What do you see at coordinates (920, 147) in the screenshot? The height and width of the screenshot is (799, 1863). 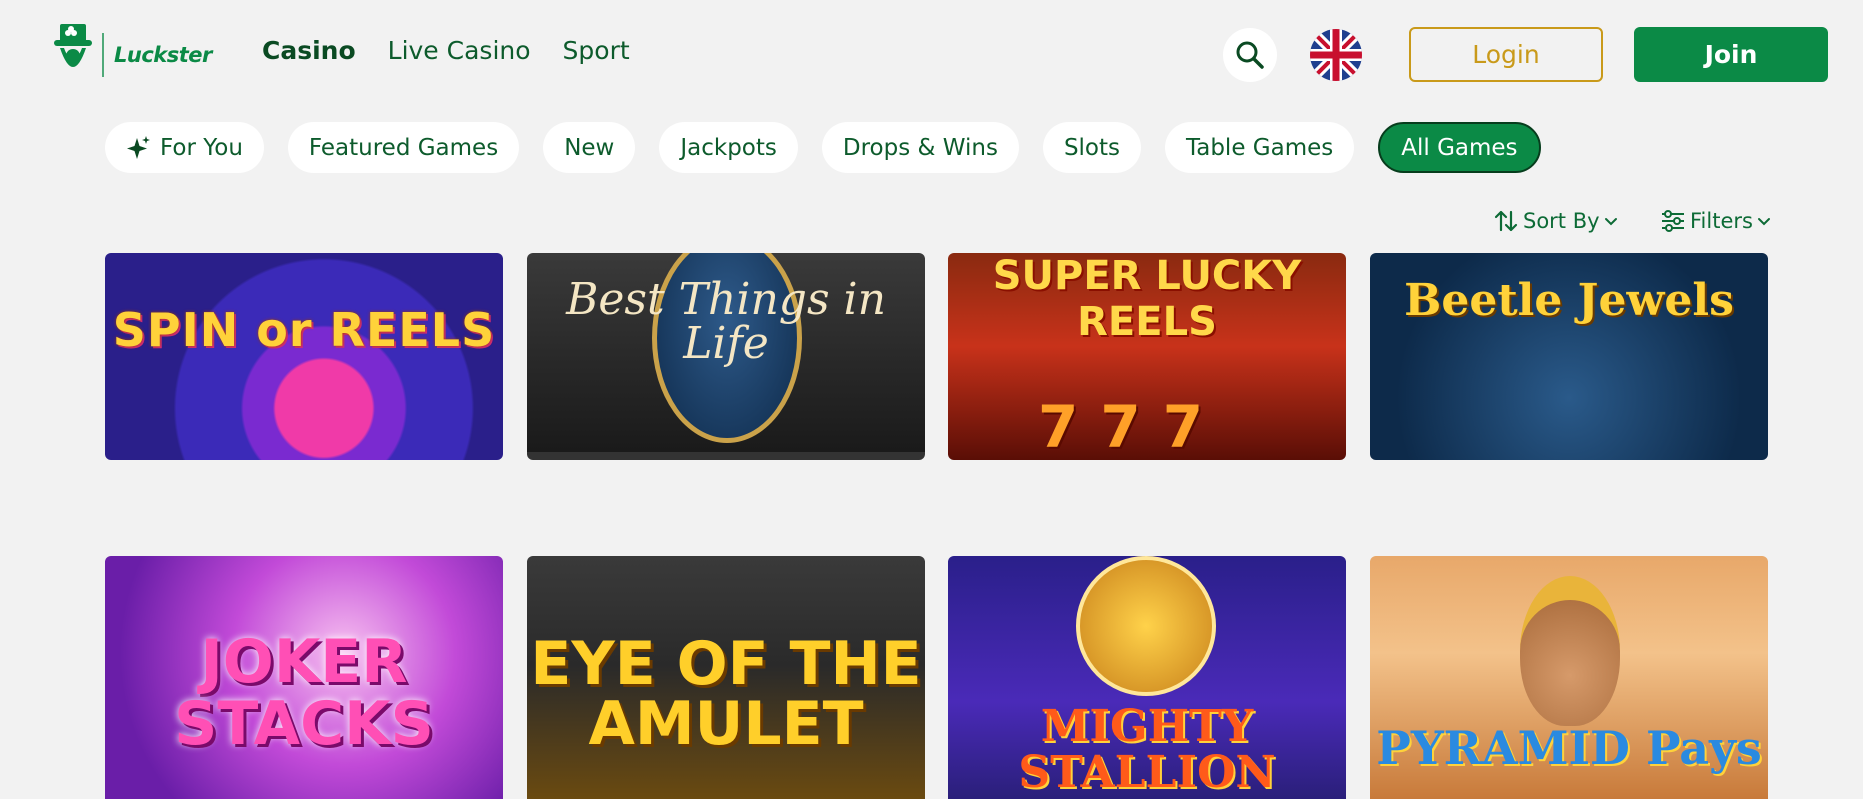 I see `tab-drops-wins: Drops & Wins` at bounding box center [920, 147].